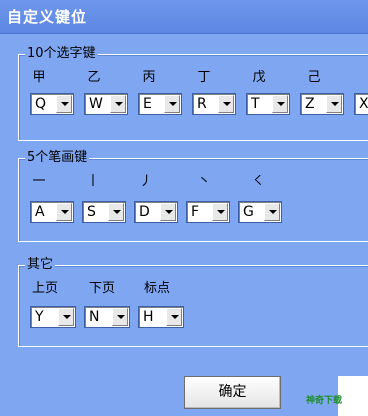 This screenshot has width=368, height=416. What do you see at coordinates (204, 181) in the screenshot?
I see `label-stroke-dian: 丶` at bounding box center [204, 181].